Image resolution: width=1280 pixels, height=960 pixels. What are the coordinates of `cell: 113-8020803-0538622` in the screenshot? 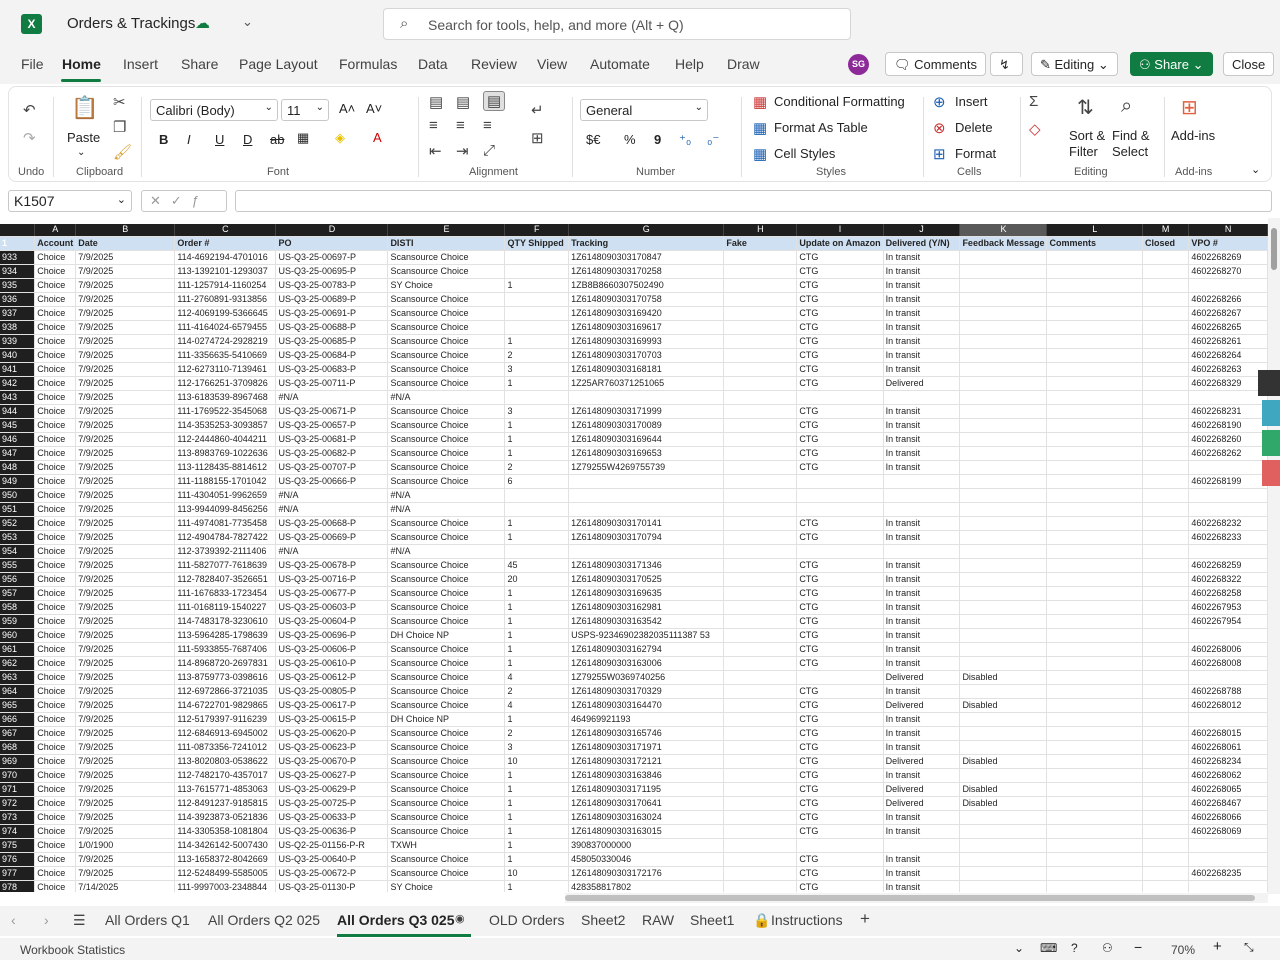 It's located at (225, 761).